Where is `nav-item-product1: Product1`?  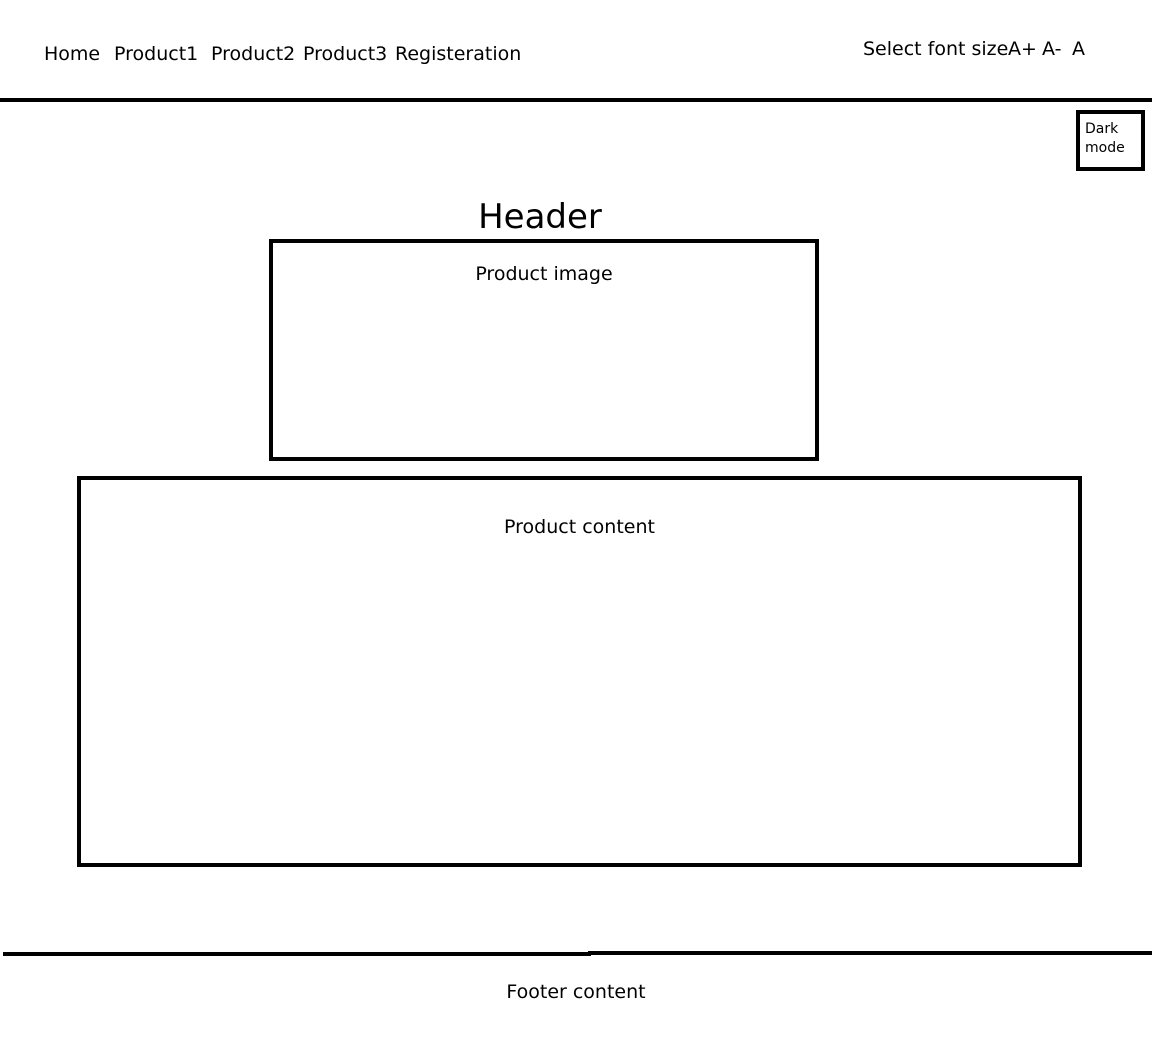
nav-item-product1: Product1 is located at coordinates (156, 54).